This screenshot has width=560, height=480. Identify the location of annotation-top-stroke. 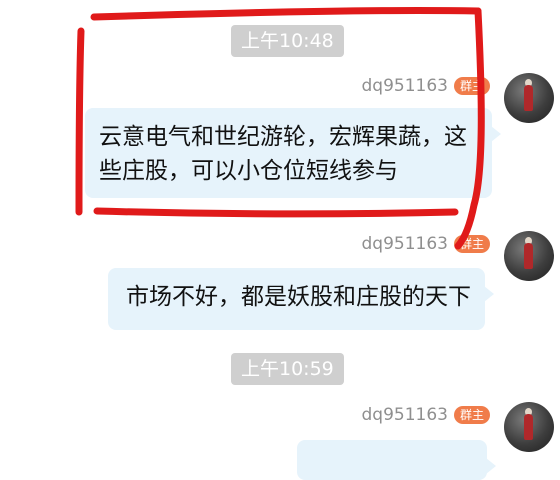
(286, 13).